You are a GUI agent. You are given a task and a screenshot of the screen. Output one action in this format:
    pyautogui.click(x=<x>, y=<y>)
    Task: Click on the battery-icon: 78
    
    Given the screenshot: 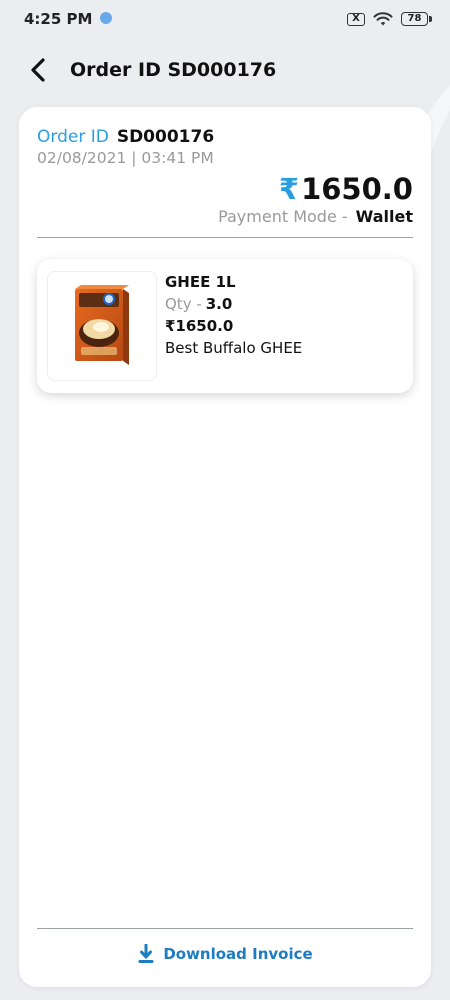 What is the action you would take?
    pyautogui.click(x=416, y=19)
    